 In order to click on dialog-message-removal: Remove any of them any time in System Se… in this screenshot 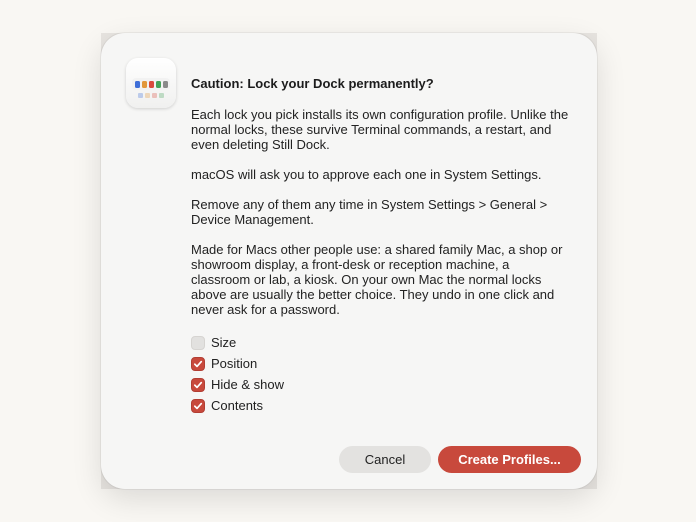, I will do `click(369, 212)`.